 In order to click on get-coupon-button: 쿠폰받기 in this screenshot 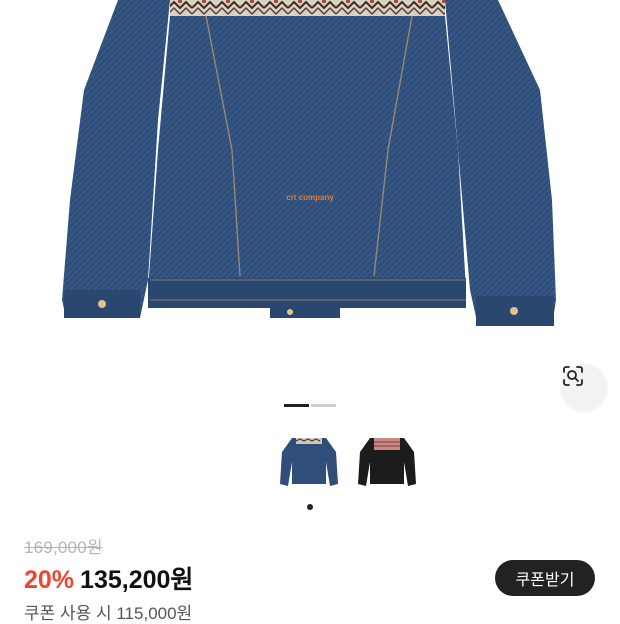, I will do `click(545, 578)`.